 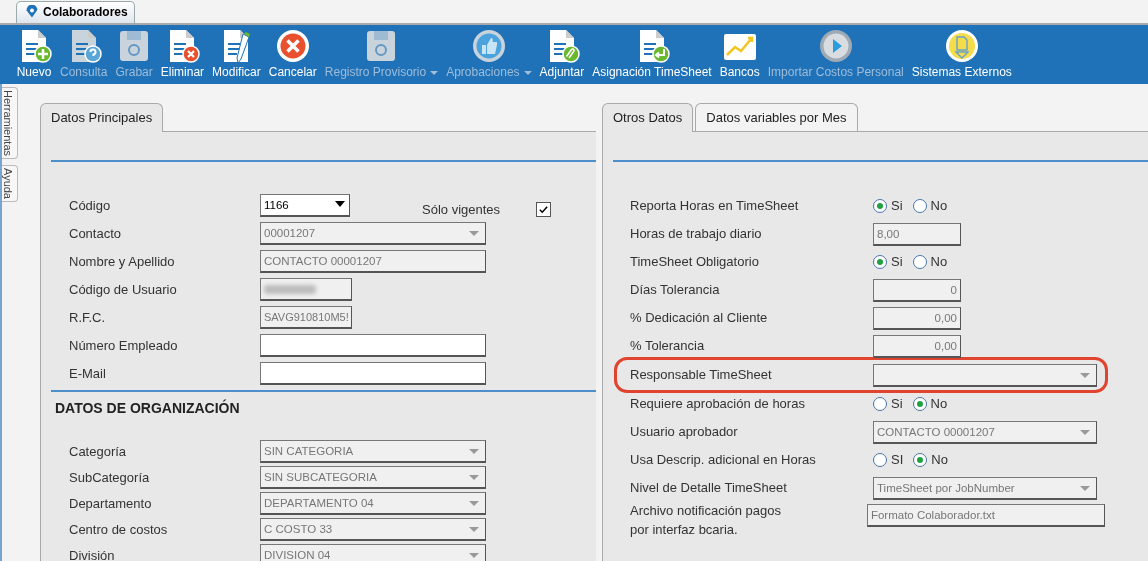 I want to click on dropdown-field: 1166, so click(x=305, y=205).